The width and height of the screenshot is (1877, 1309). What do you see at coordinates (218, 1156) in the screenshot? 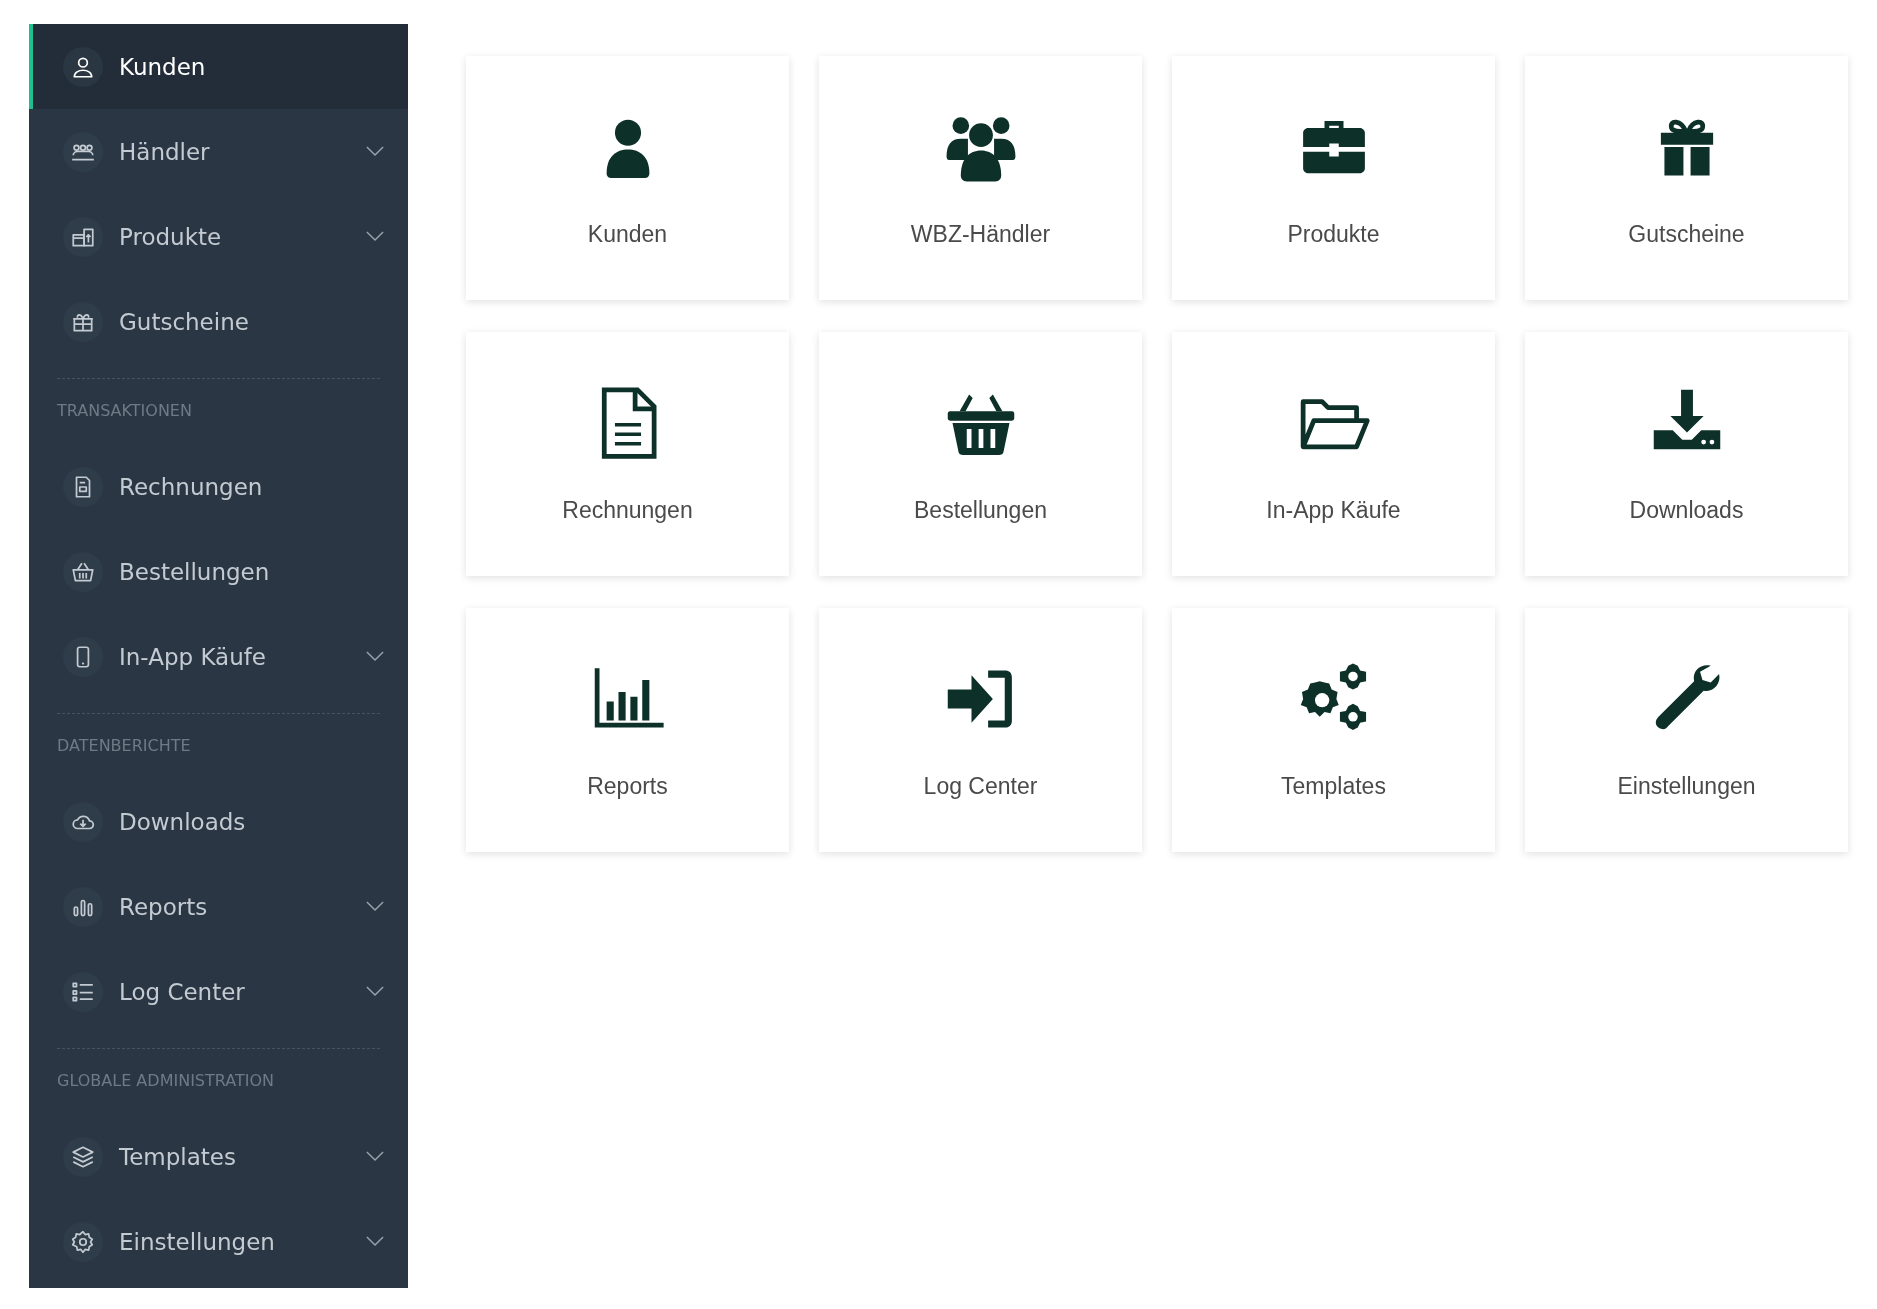
I see `sidebar-item: Templates` at bounding box center [218, 1156].